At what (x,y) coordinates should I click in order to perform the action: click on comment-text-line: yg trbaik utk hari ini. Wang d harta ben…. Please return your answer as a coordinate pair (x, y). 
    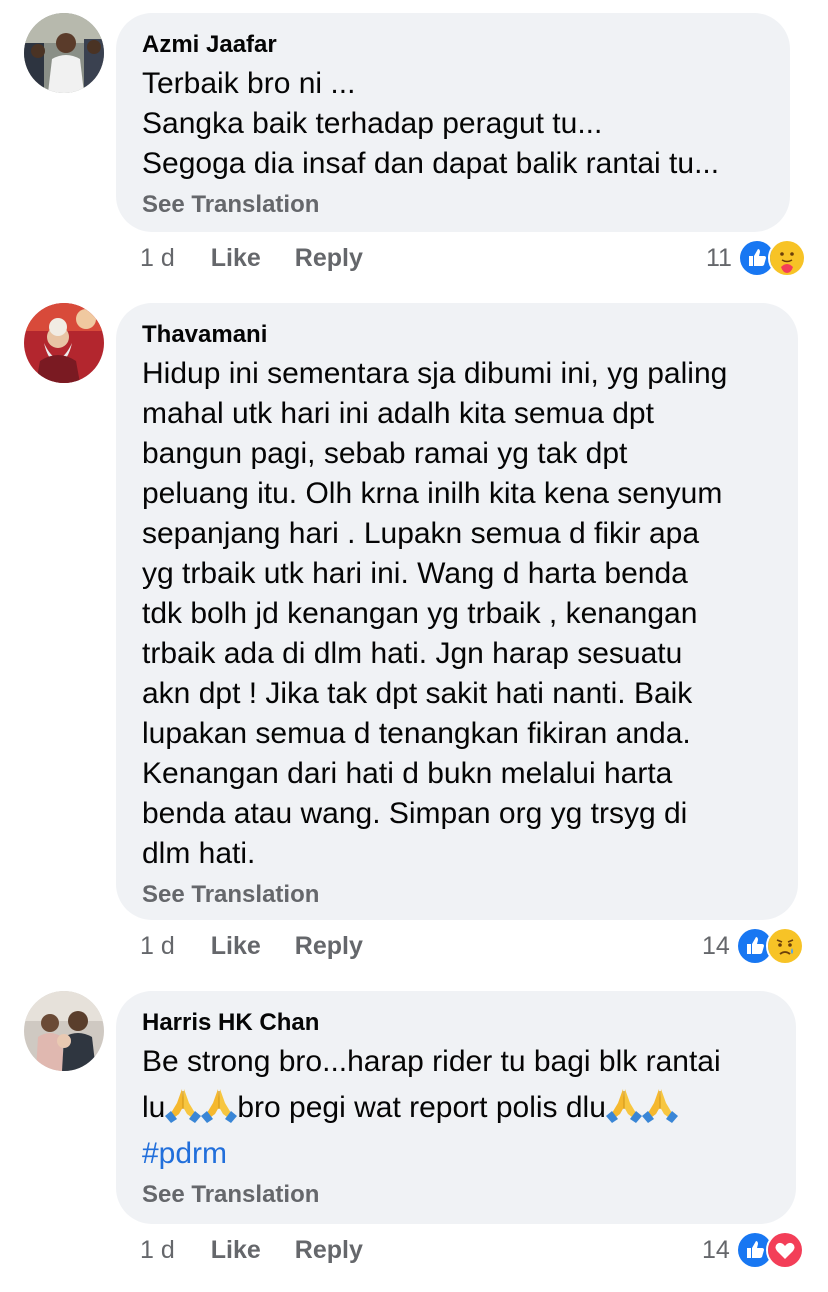
    Looking at the image, I should click on (415, 573).